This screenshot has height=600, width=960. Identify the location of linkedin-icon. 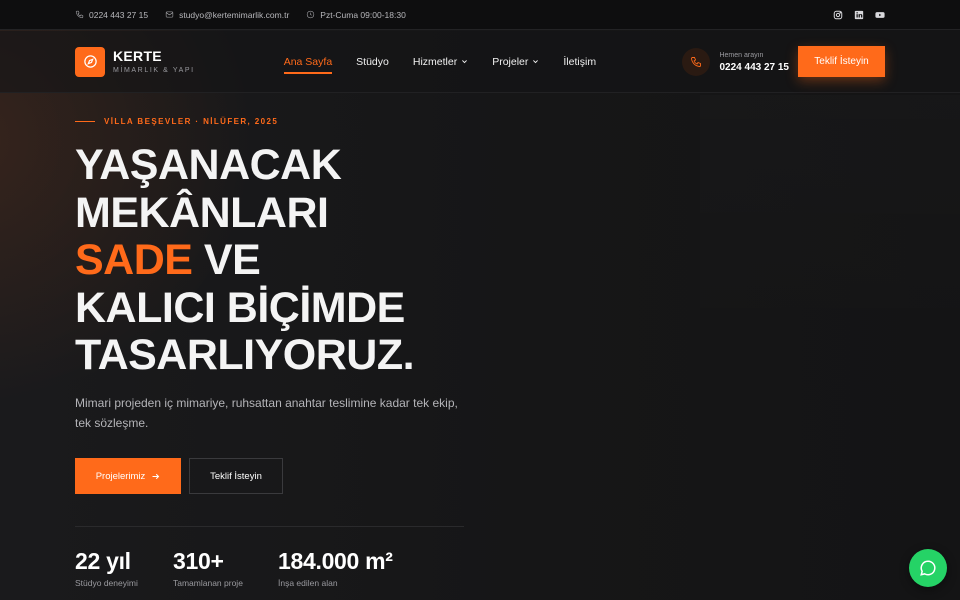
(858, 14).